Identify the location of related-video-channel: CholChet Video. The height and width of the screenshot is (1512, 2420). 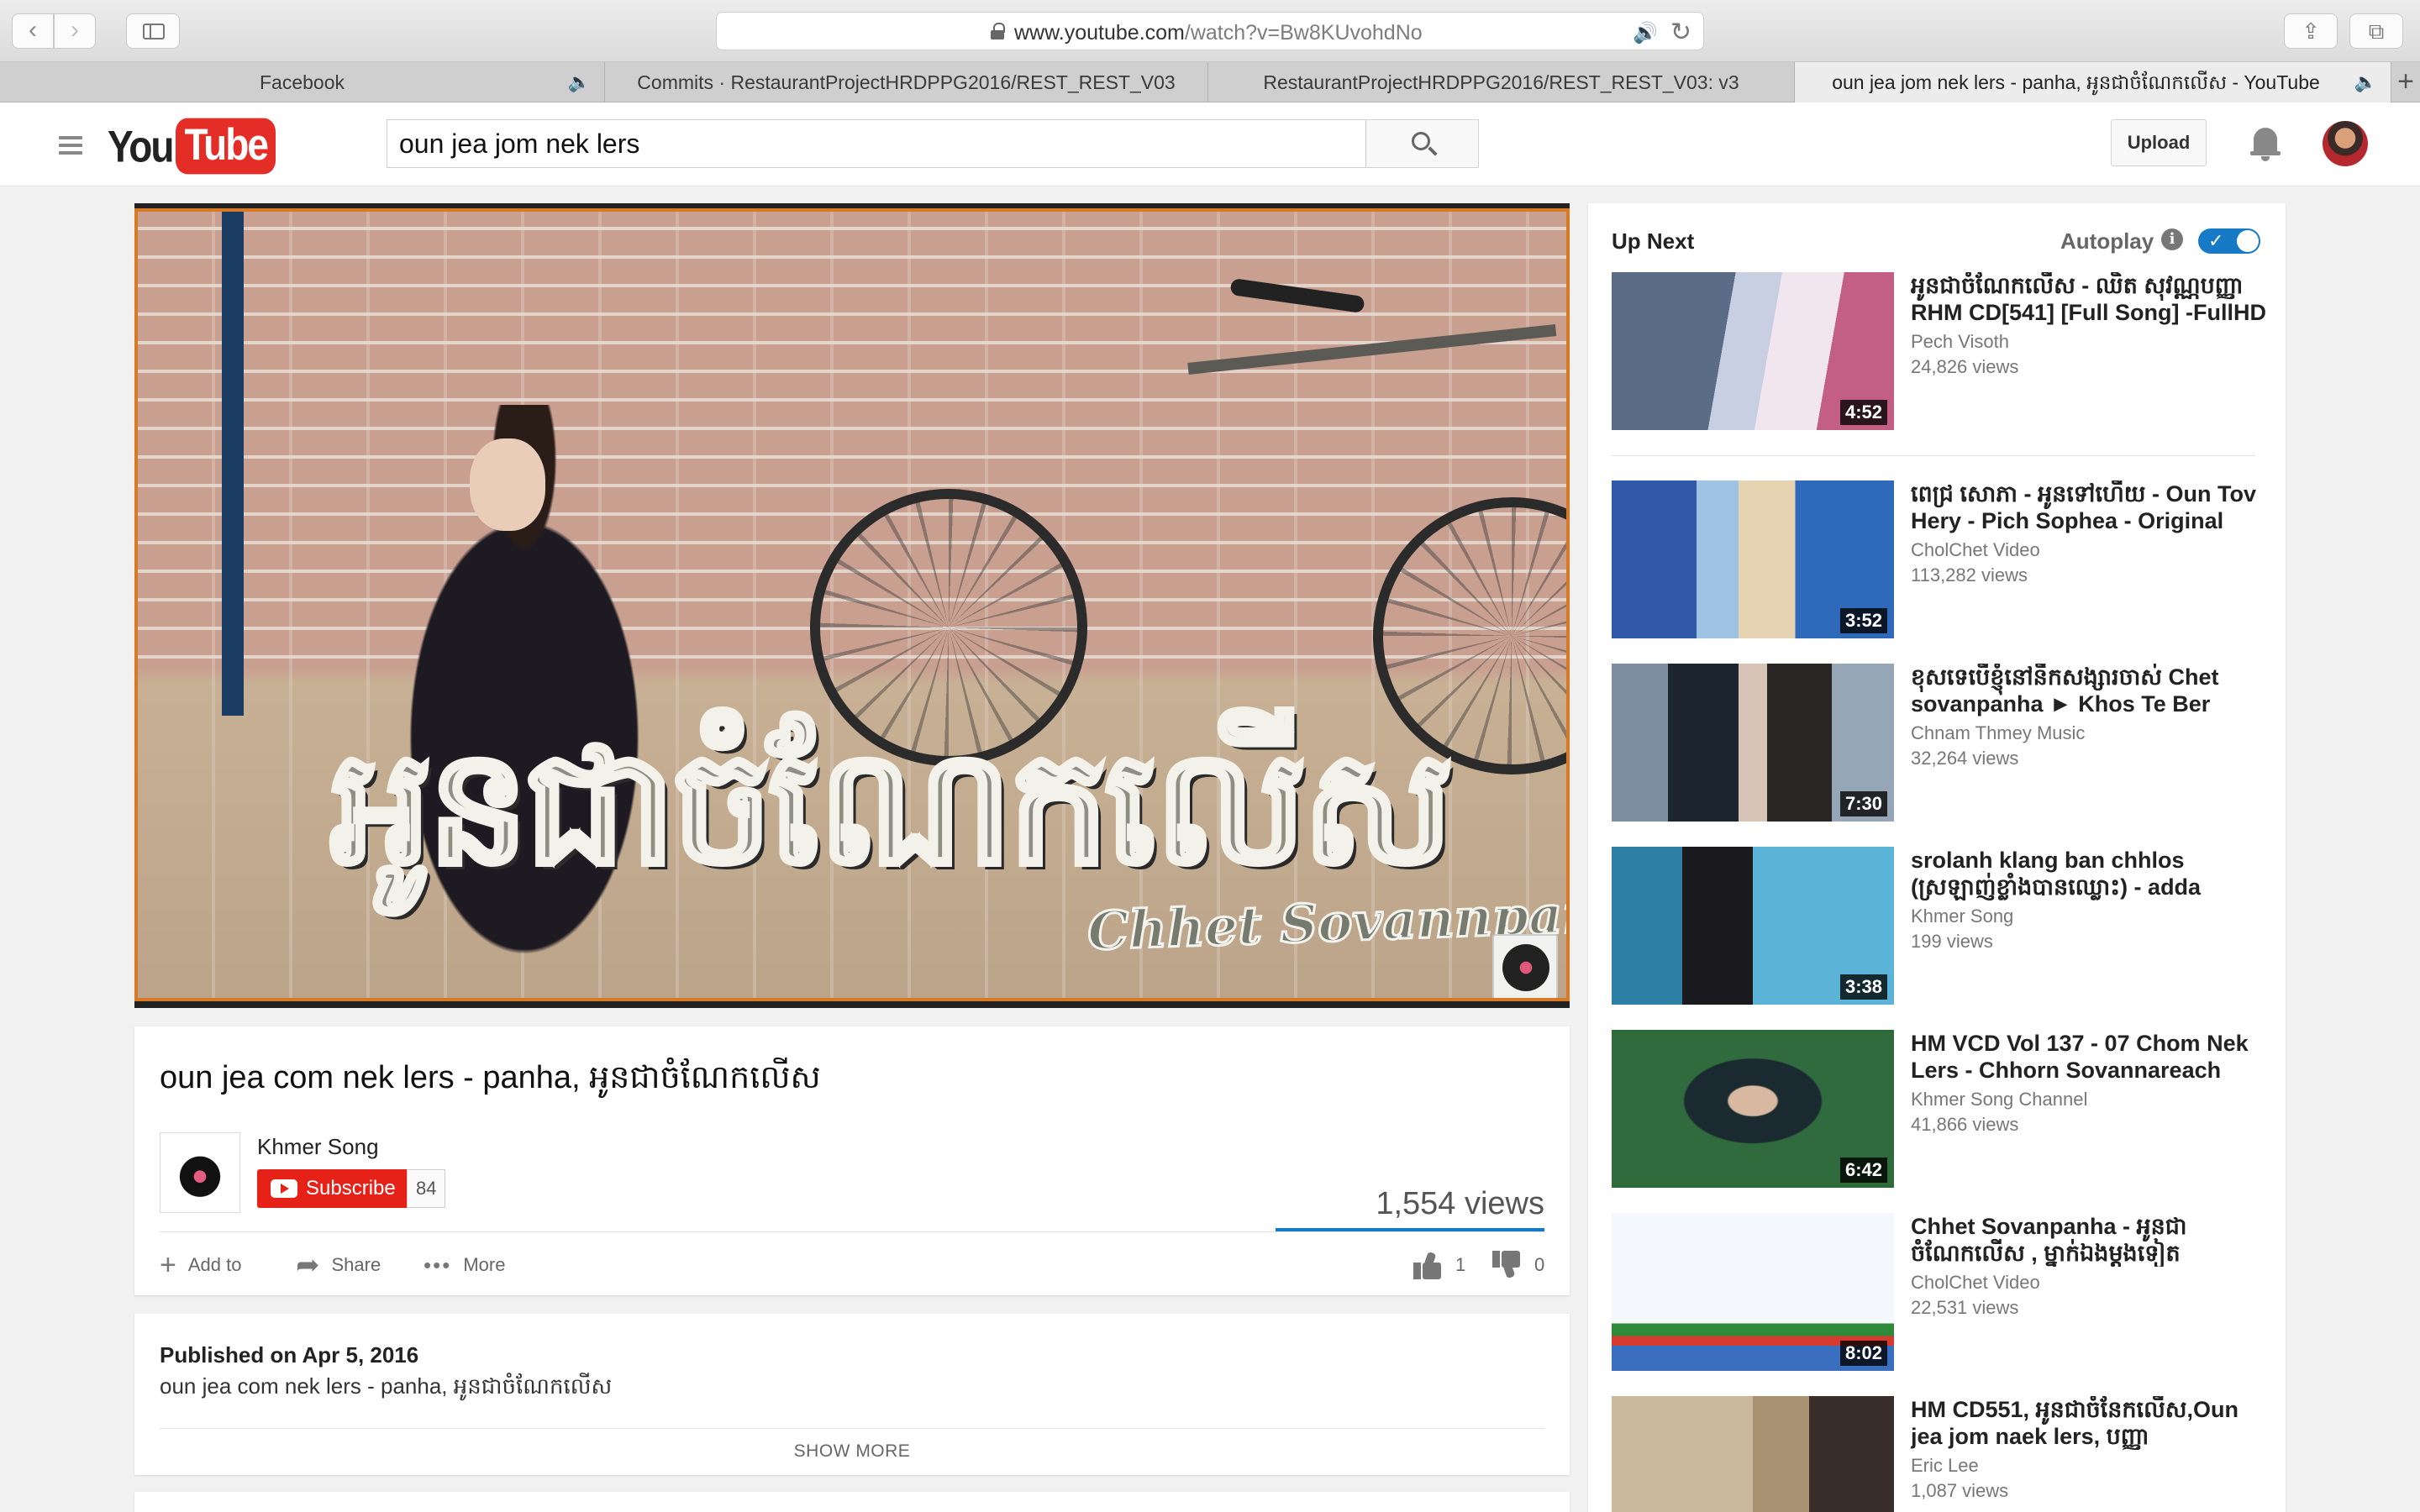
(1976, 549).